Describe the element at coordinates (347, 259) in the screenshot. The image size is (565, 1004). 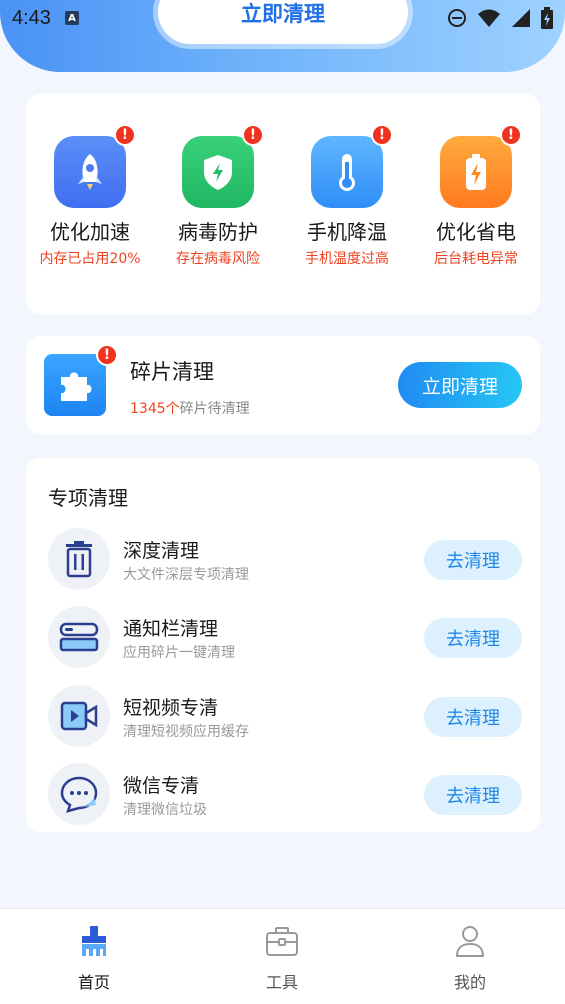
I see `quick-item-subtitle: 手机温度过高` at that location.